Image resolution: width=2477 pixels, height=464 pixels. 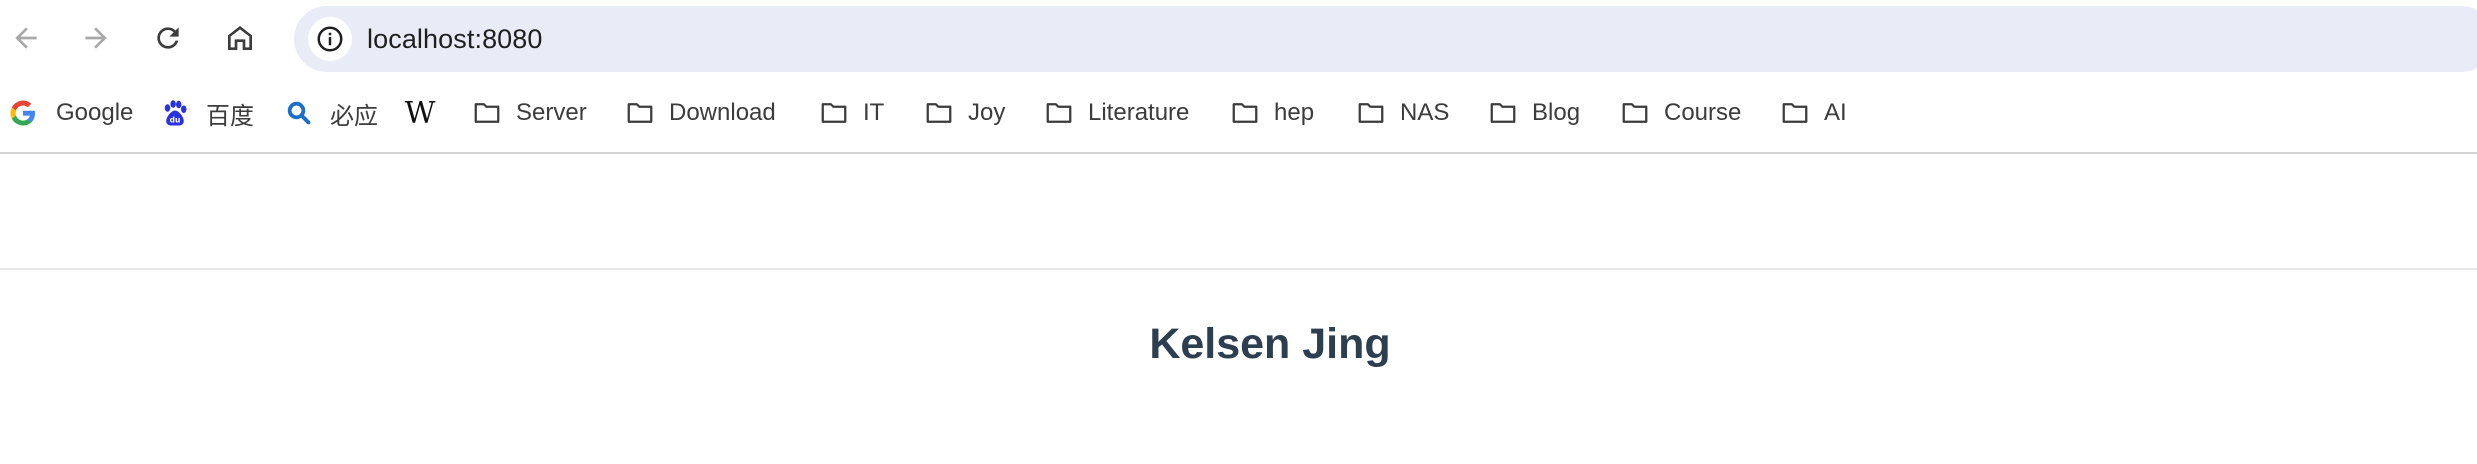 I want to click on bookmark-folder-nas: NAS, so click(x=1402, y=113).